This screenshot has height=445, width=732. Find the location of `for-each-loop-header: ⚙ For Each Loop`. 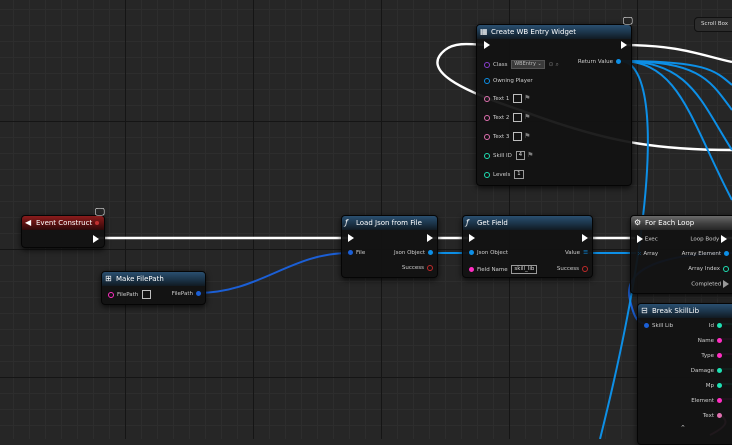

for-each-loop-header: ⚙ For Each Loop is located at coordinates (681, 223).